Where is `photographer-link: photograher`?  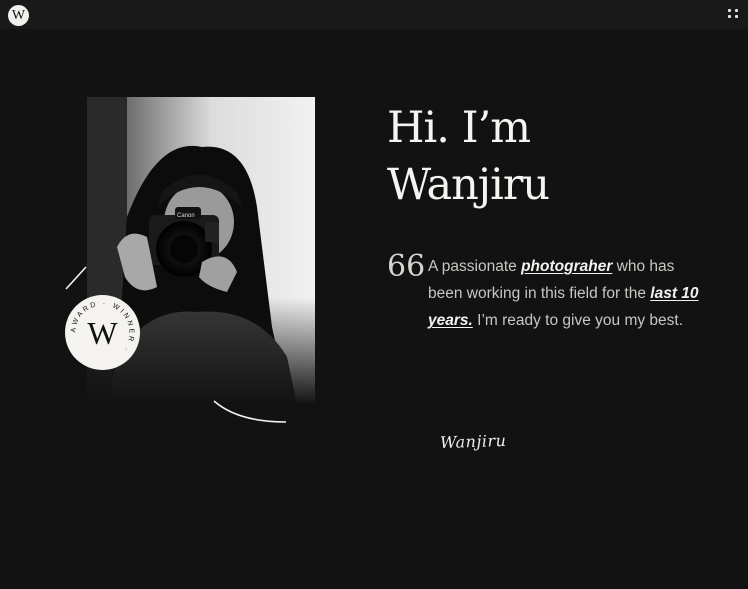 photographer-link: photograher is located at coordinates (566, 266).